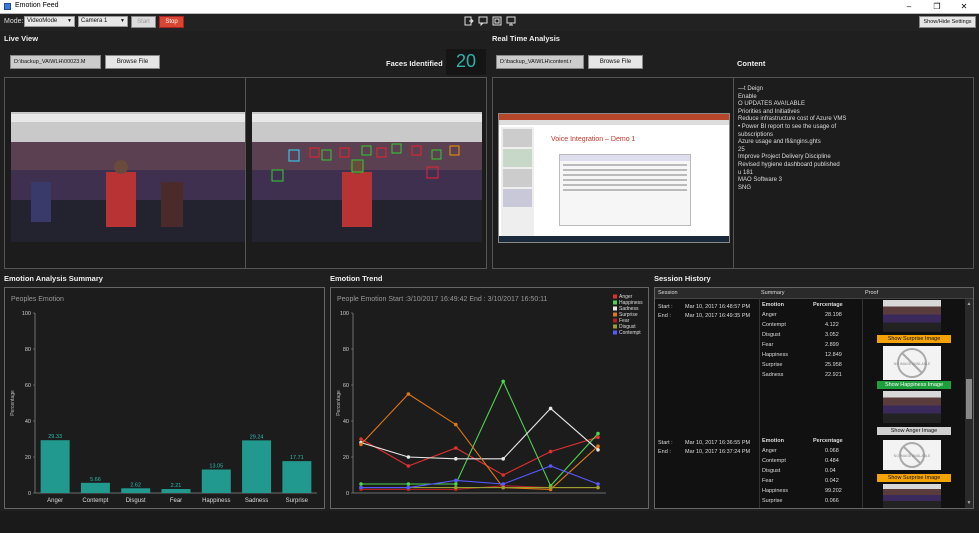 This screenshot has height=533, width=979. What do you see at coordinates (94, 21) in the screenshot?
I see `camera-select-value: Camera 1` at bounding box center [94, 21].